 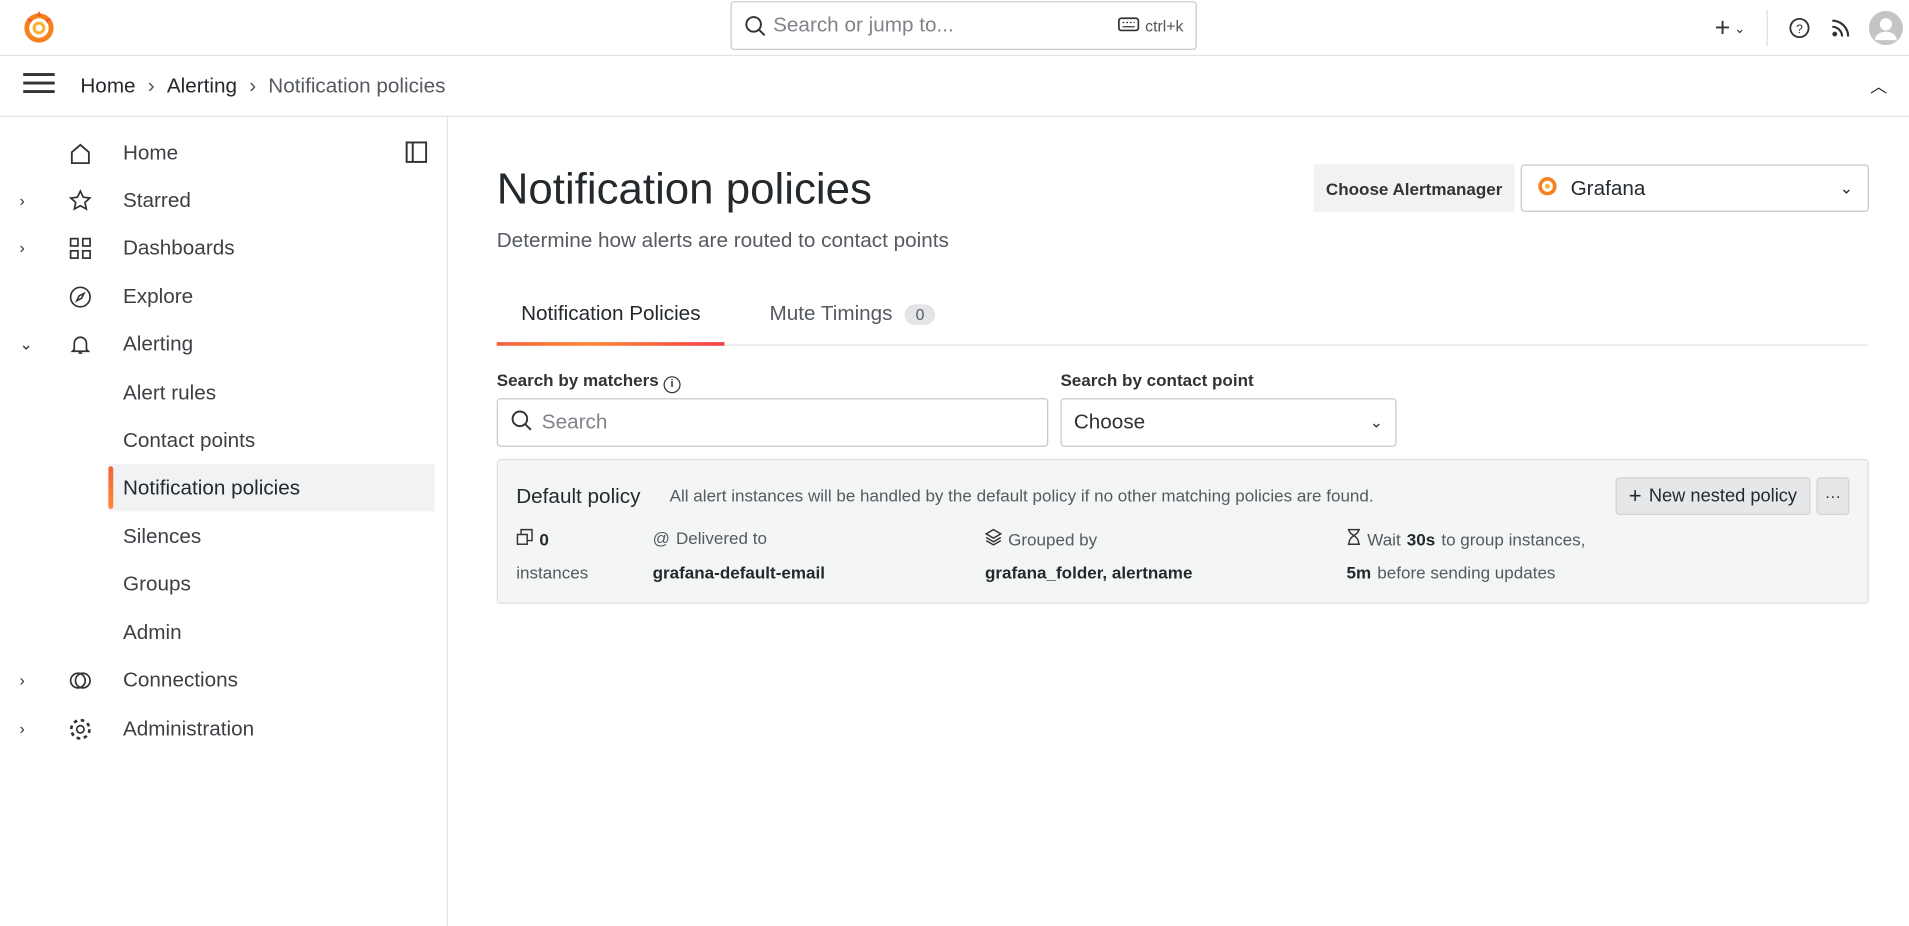 I want to click on alertmanager-label: Choose Alertmanager, so click(x=1414, y=188).